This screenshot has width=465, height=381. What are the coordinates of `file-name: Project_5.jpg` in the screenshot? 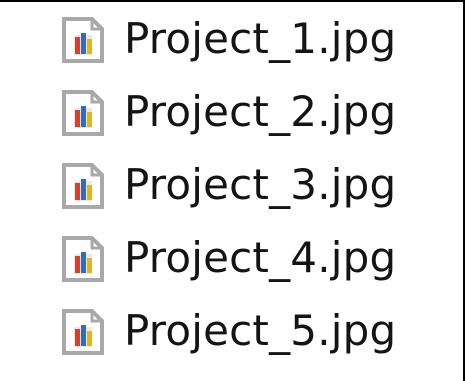 It's located at (260, 330).